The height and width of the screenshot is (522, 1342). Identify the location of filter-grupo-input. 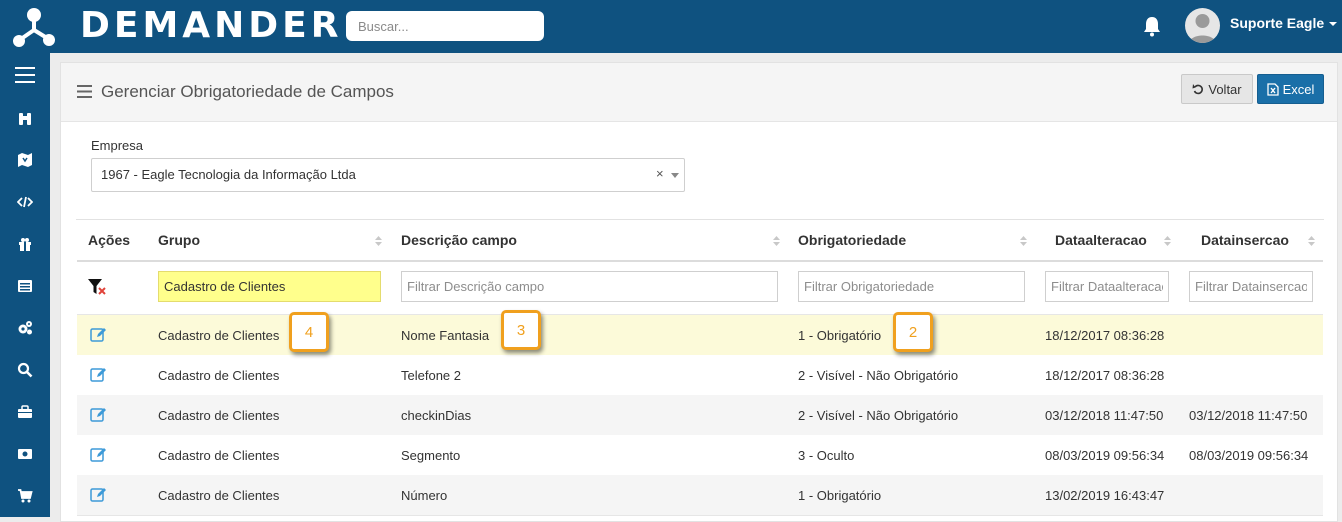
(269, 286).